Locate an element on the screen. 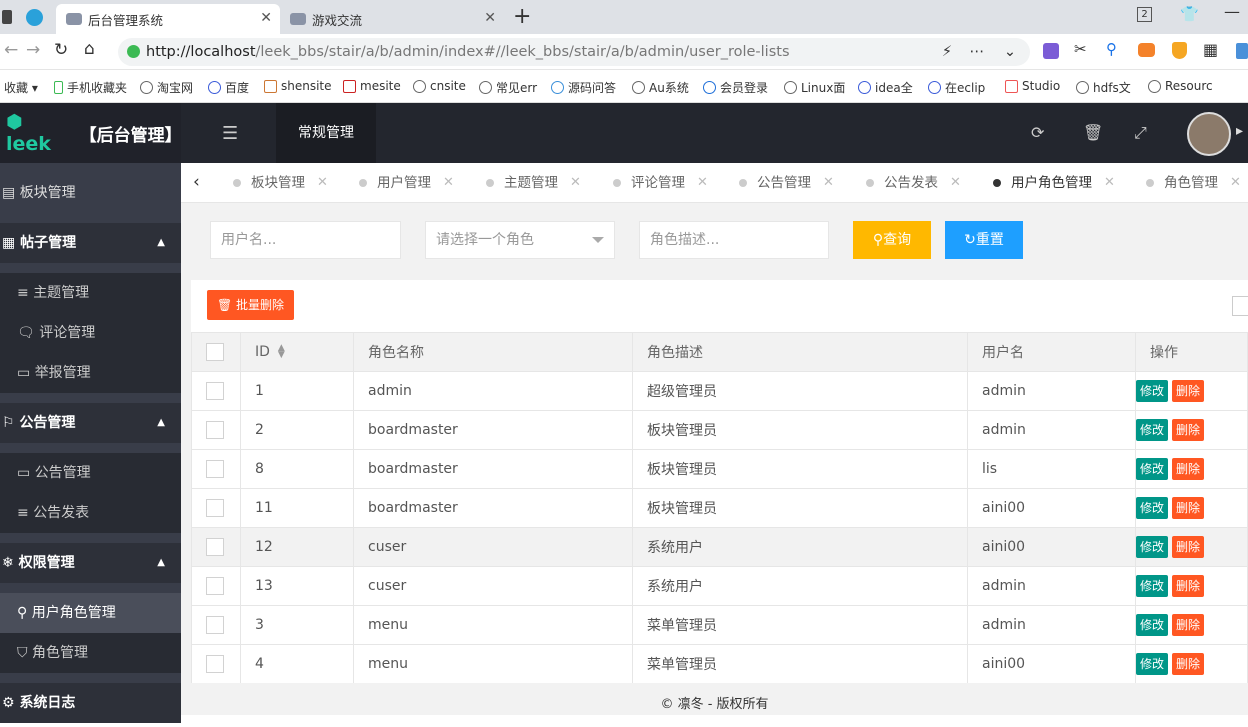 This screenshot has width=1248, height=727. sidebar-item-notice-manage: ▭ 公告管理 is located at coordinates (90, 473).